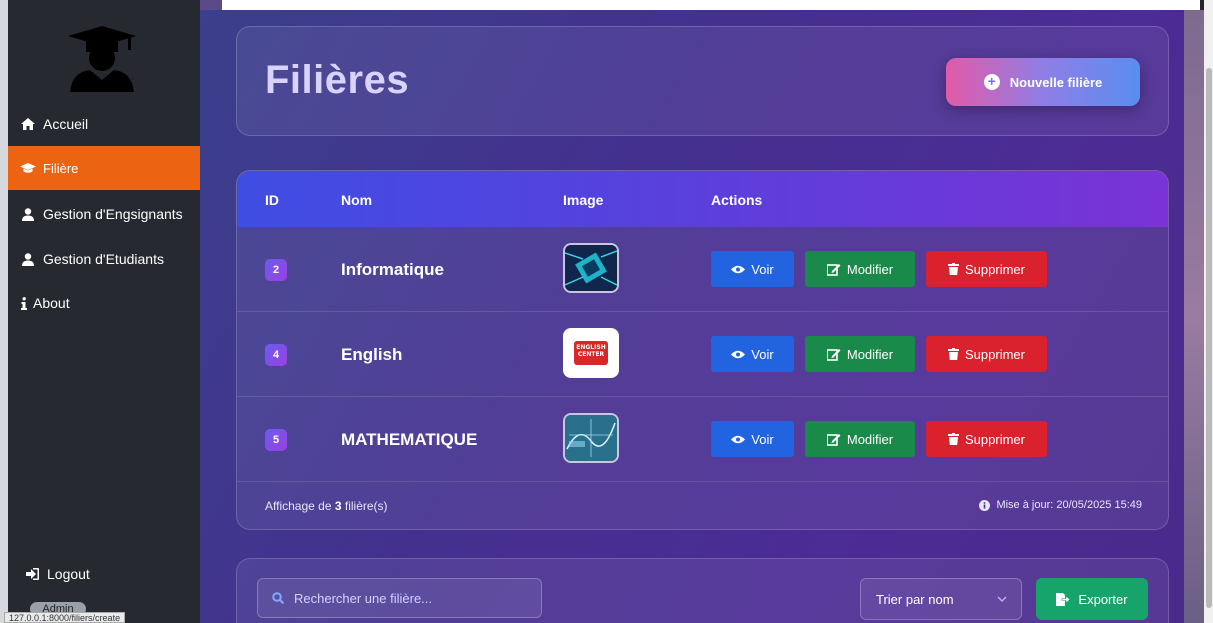 The height and width of the screenshot is (623, 1213). I want to click on table-header: ID Nom Image Actions, so click(702, 199).